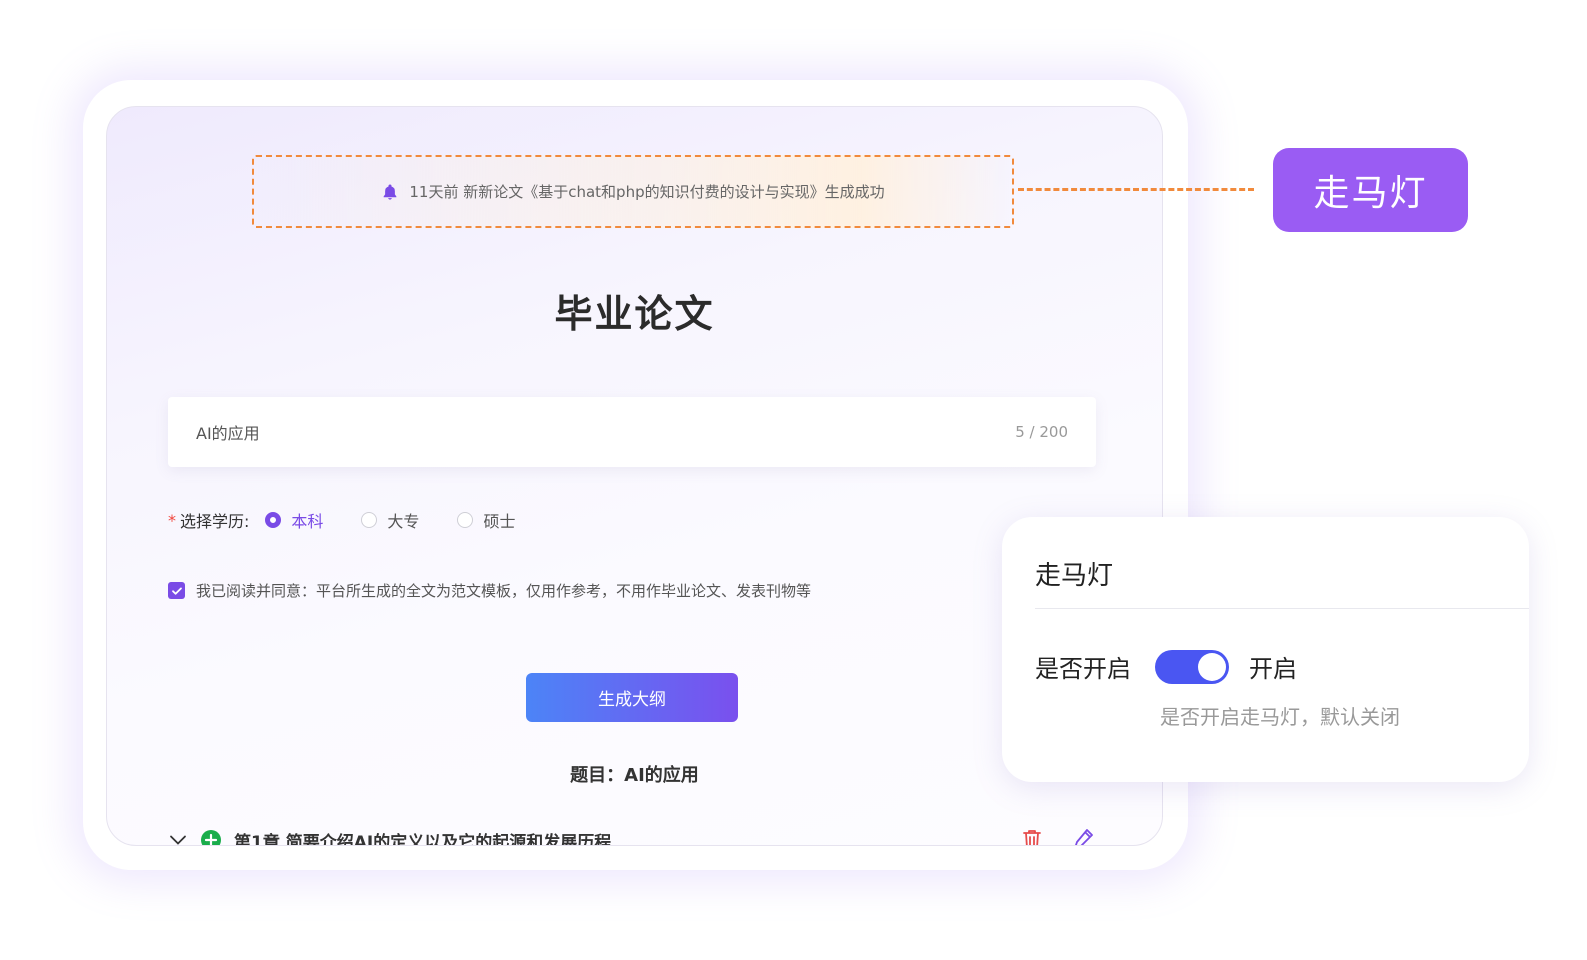 The height and width of the screenshot is (960, 1587). Describe the element at coordinates (423, 839) in the screenshot. I see `chapter-title: 第1章 简要介绍AI的定义以及它的起源和发展历程` at that location.